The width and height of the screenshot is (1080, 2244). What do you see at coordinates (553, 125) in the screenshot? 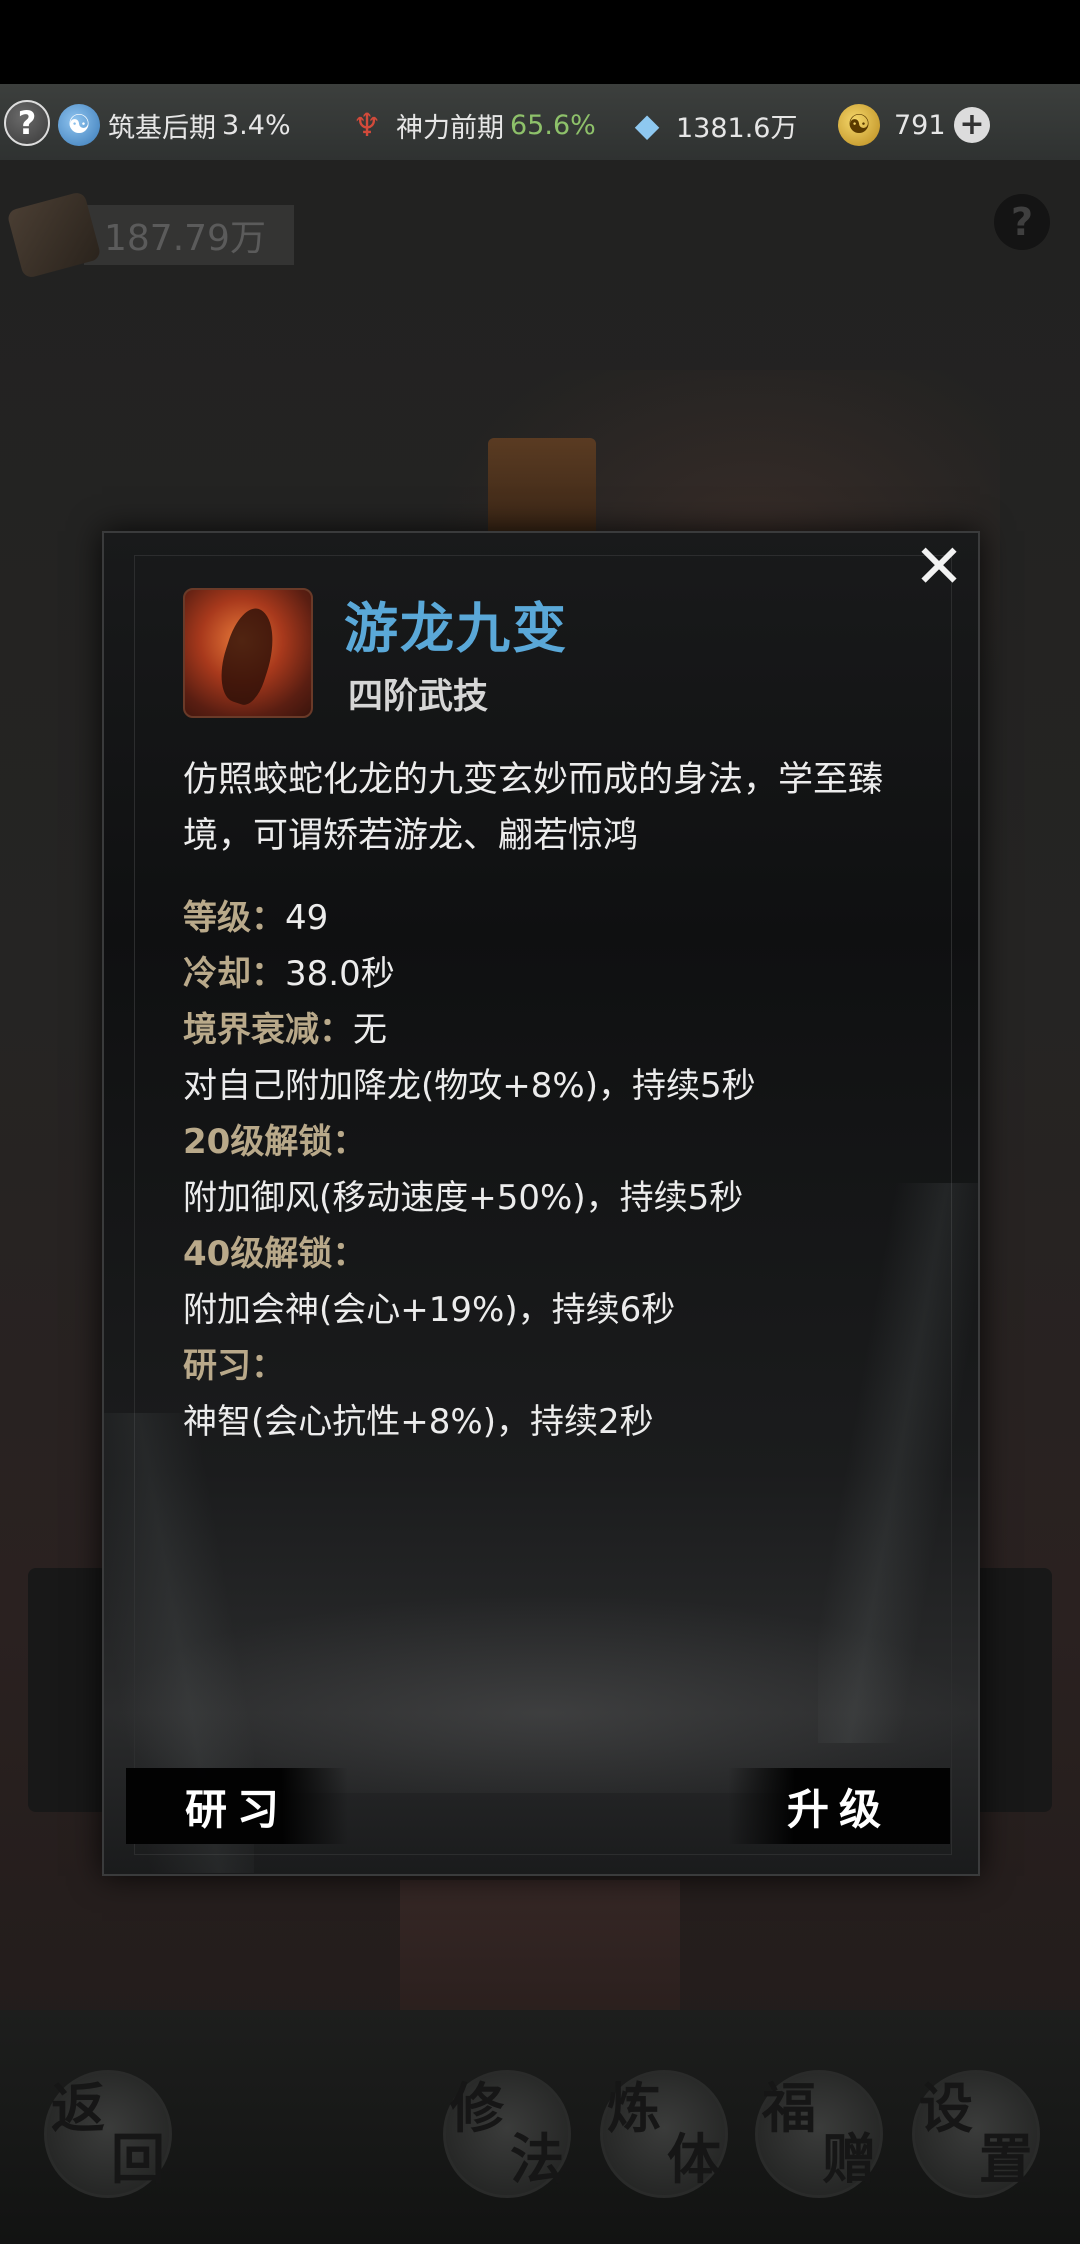
I see `power-percent: 65.6%` at bounding box center [553, 125].